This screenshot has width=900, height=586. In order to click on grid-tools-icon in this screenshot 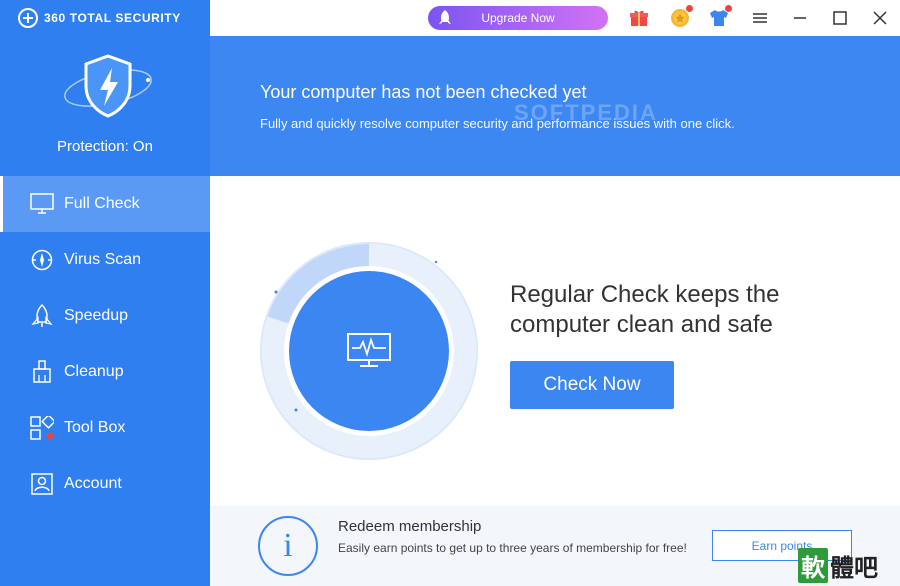, I will do `click(42, 428)`.